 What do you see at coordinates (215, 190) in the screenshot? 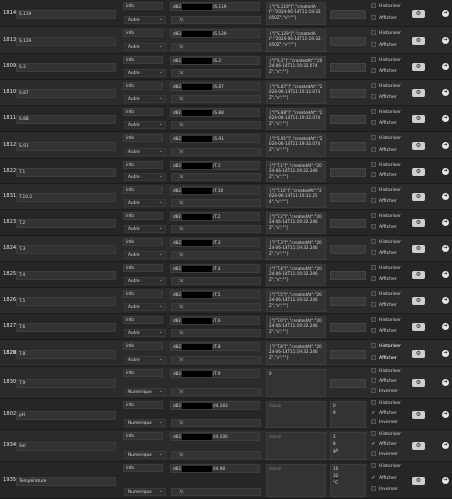
I see `logical-id-input: d82/T.10` at bounding box center [215, 190].